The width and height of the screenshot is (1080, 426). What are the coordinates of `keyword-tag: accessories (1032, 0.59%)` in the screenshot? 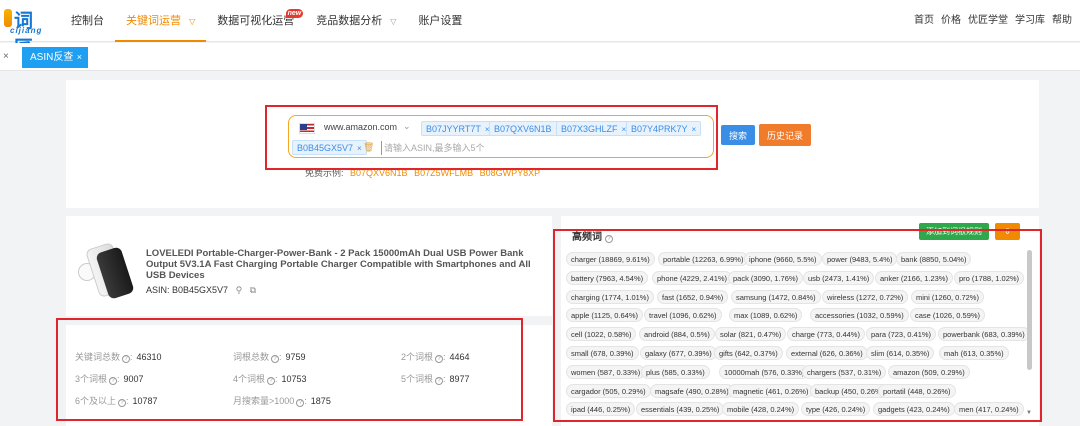 It's located at (859, 315).